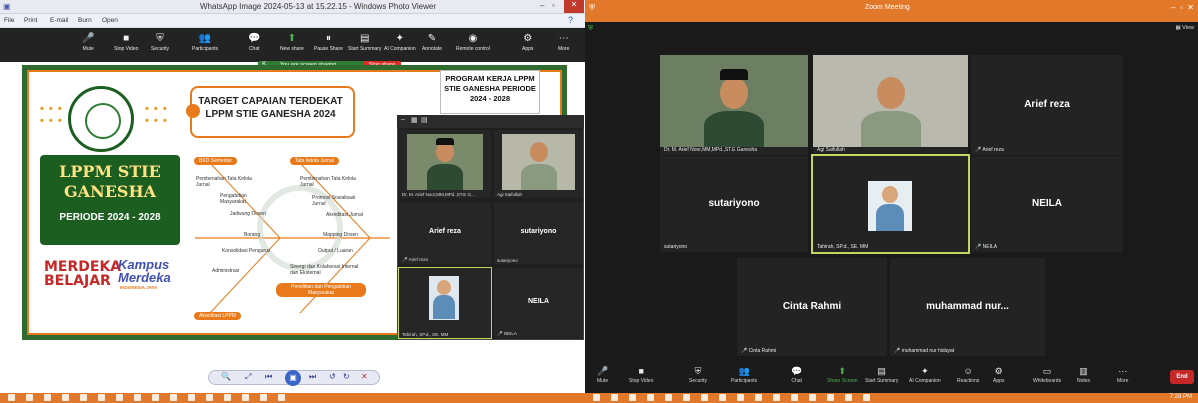 This screenshot has width=1198, height=403. What do you see at coordinates (1047, 105) in the screenshot?
I see `participant-tile: Arief reza 🎤 Arief reza` at bounding box center [1047, 105].